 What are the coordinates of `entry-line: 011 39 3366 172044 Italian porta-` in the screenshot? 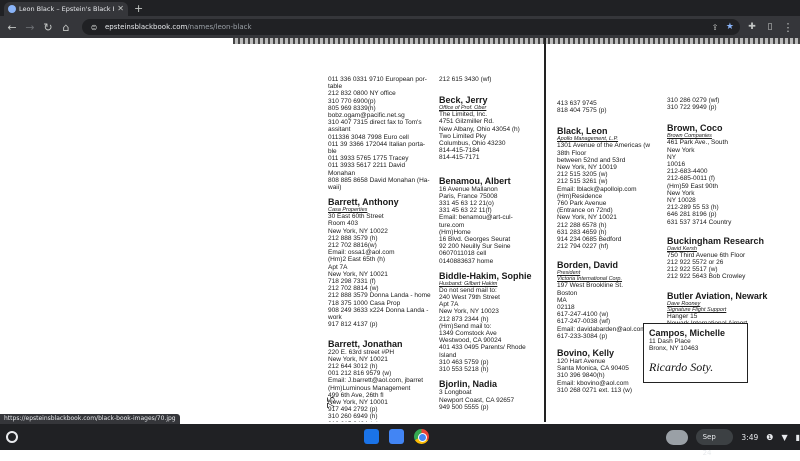 It's located at (377, 144).